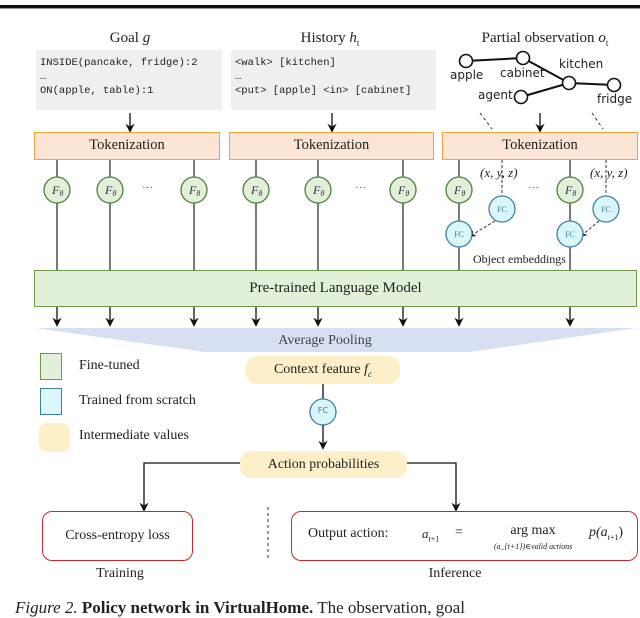  What do you see at coordinates (519, 259) in the screenshot?
I see `object-embeddings-label: Object embeddings` at bounding box center [519, 259].